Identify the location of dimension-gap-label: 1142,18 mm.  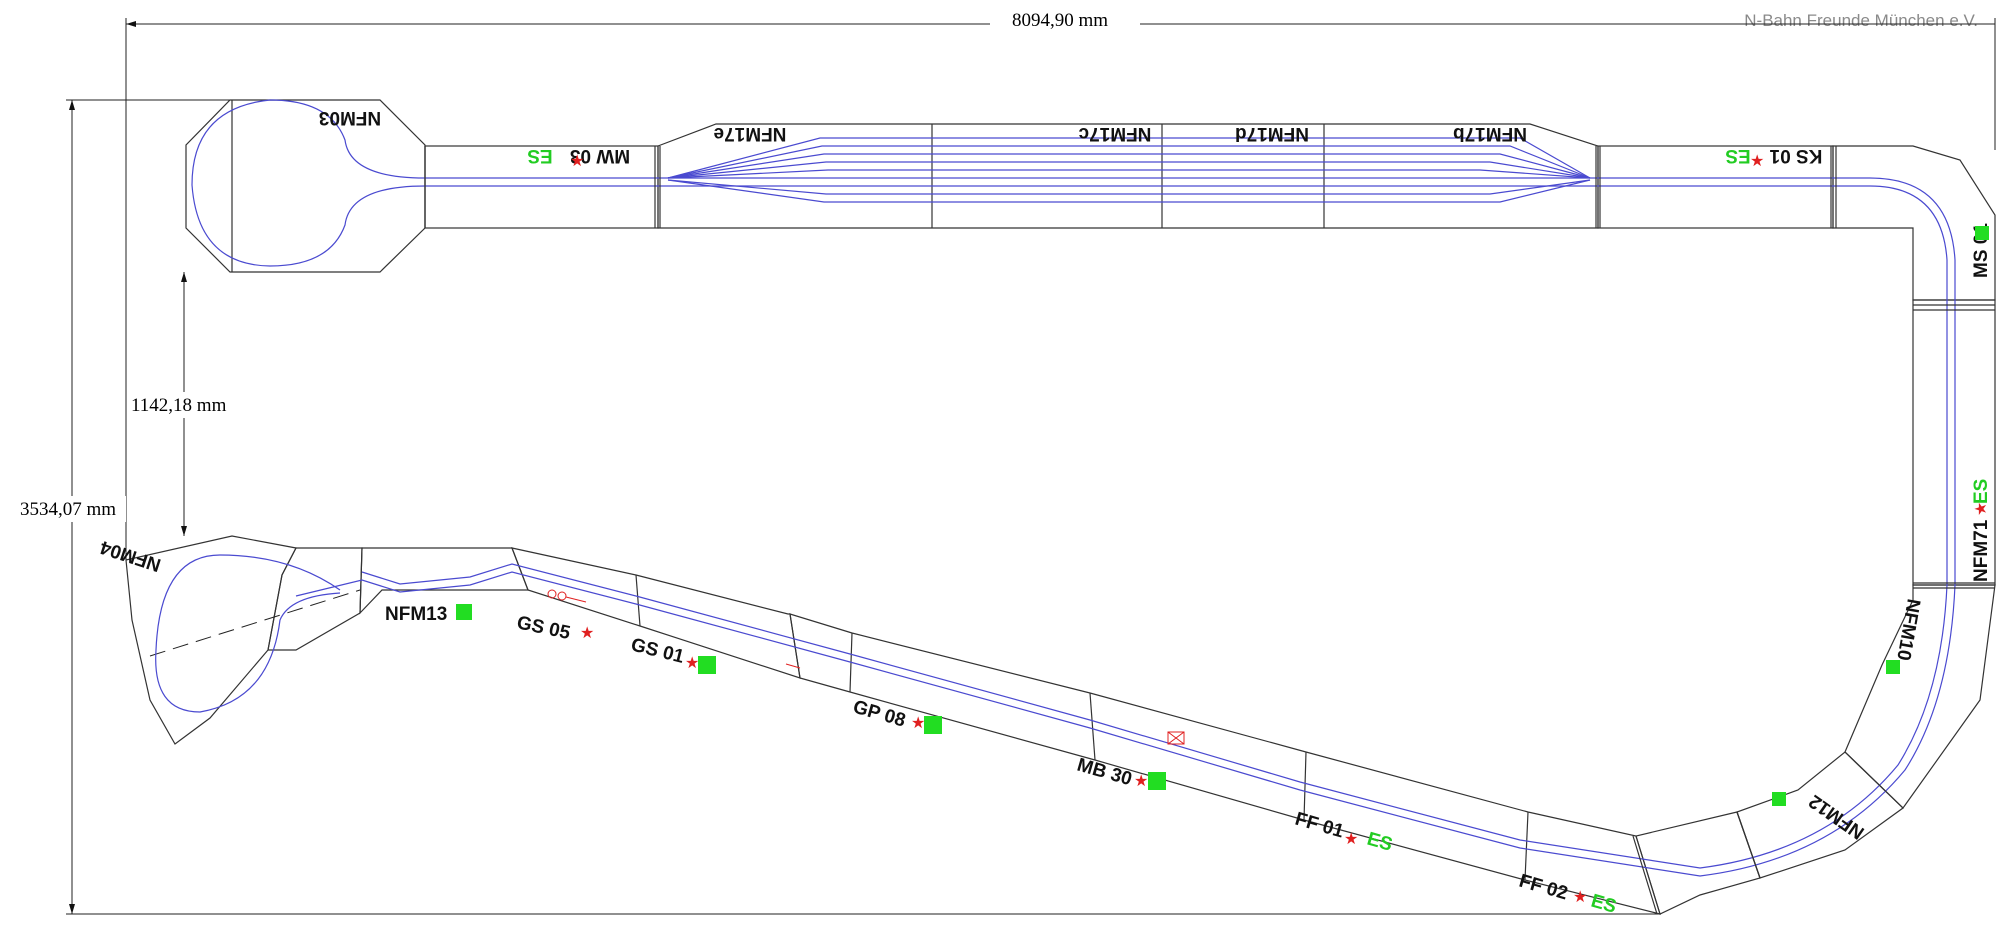
(179, 405).